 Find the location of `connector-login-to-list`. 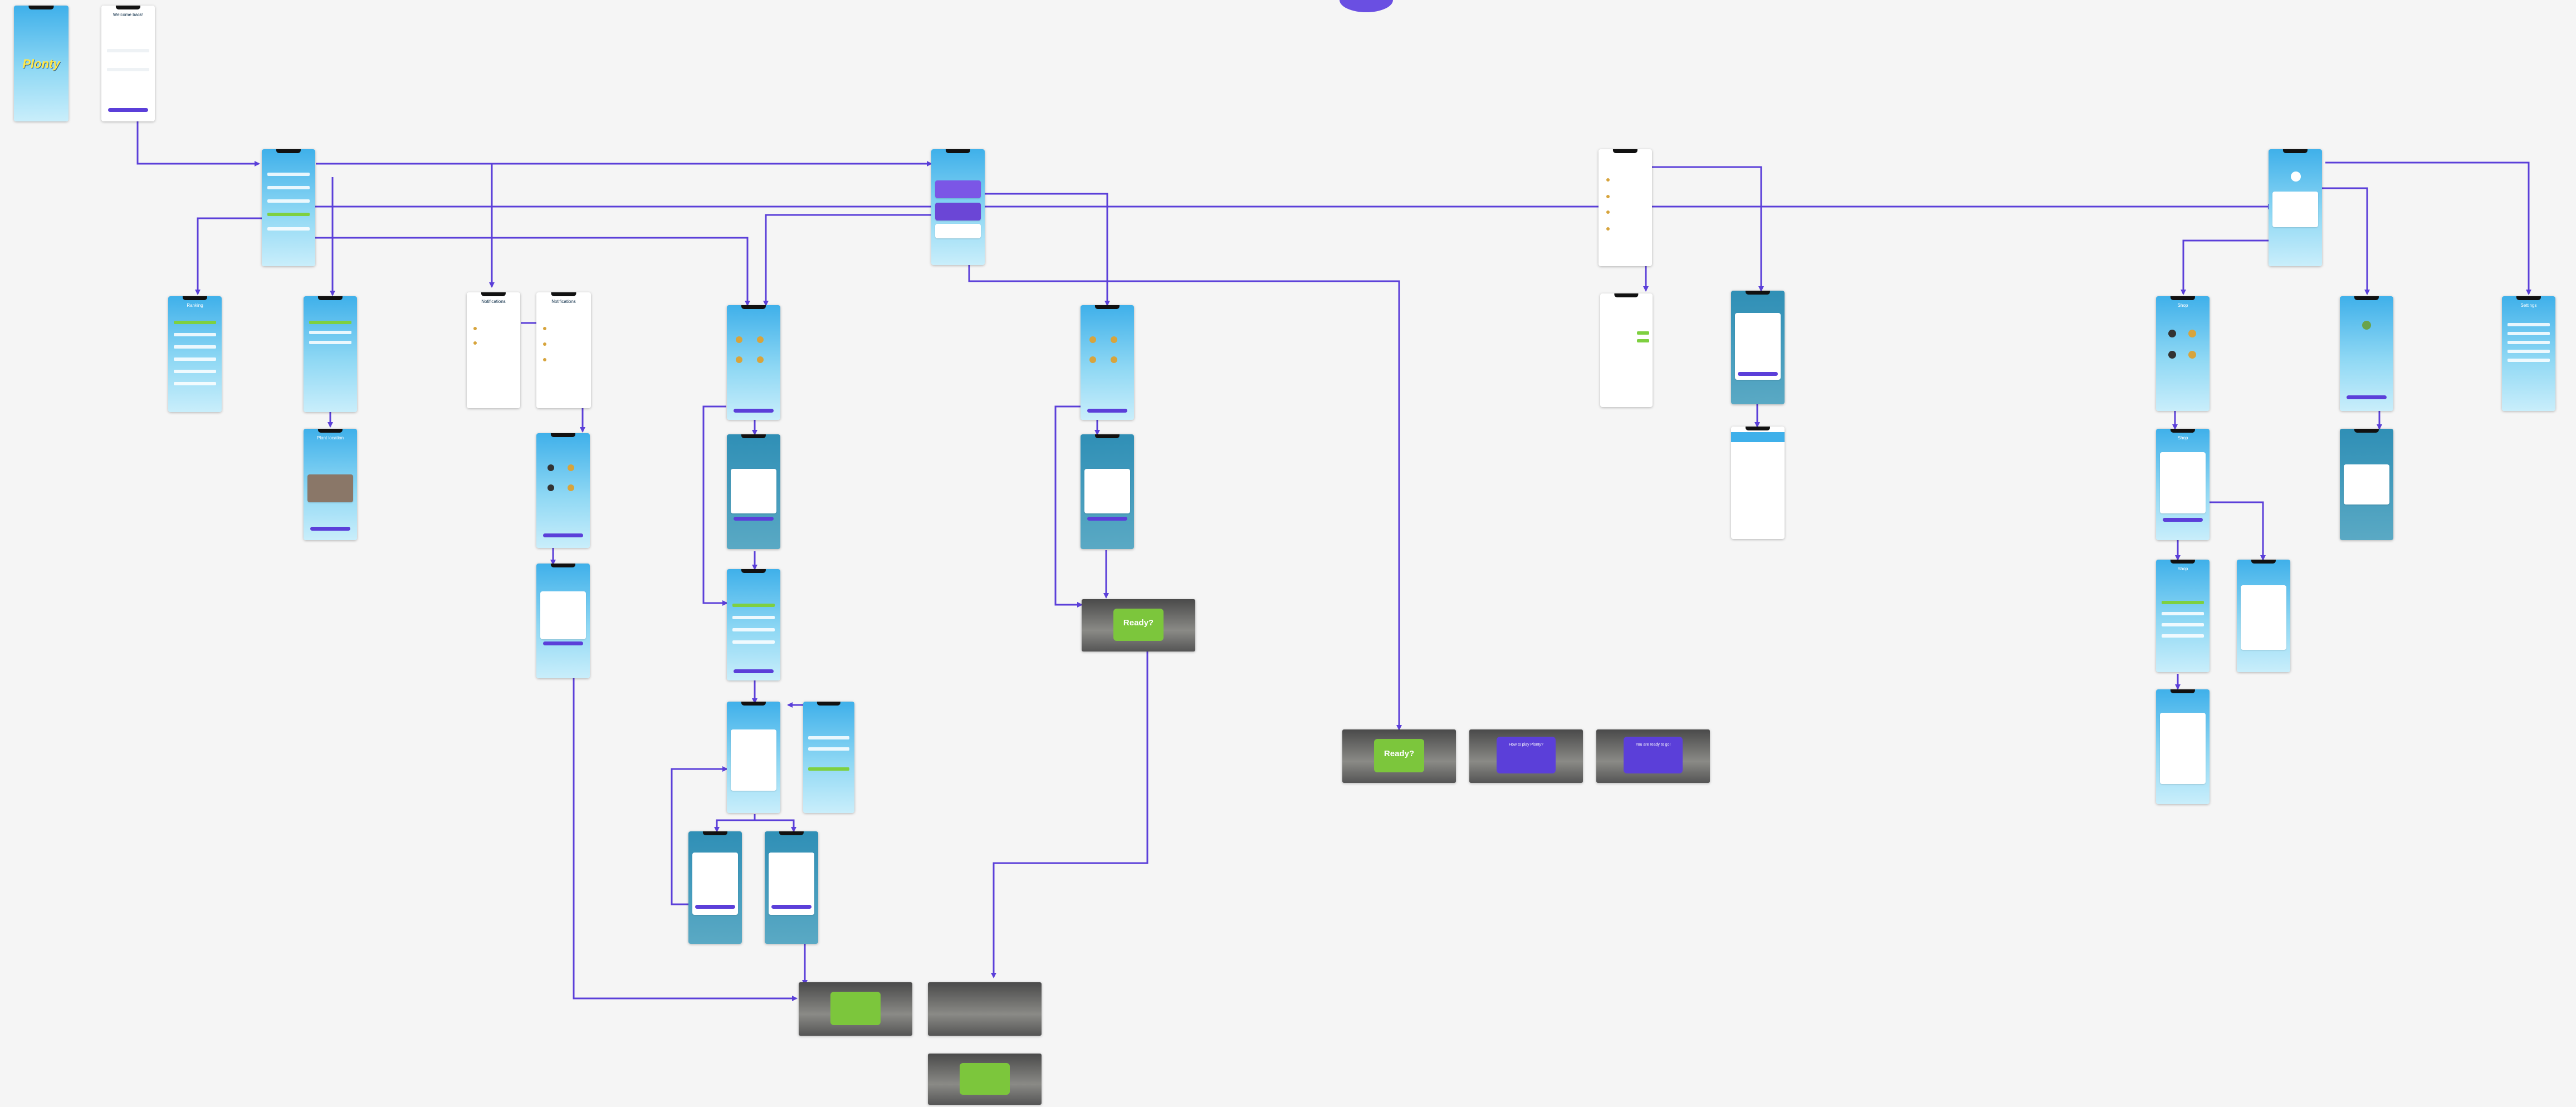

connector-login-to-list is located at coordinates (198, 138).